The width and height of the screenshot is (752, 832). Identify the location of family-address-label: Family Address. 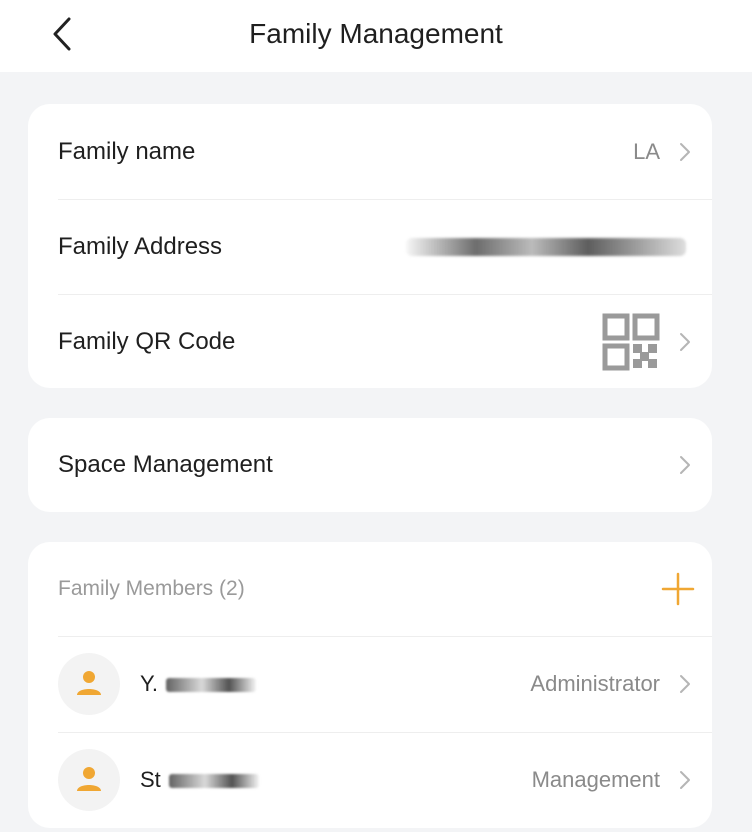
(140, 246).